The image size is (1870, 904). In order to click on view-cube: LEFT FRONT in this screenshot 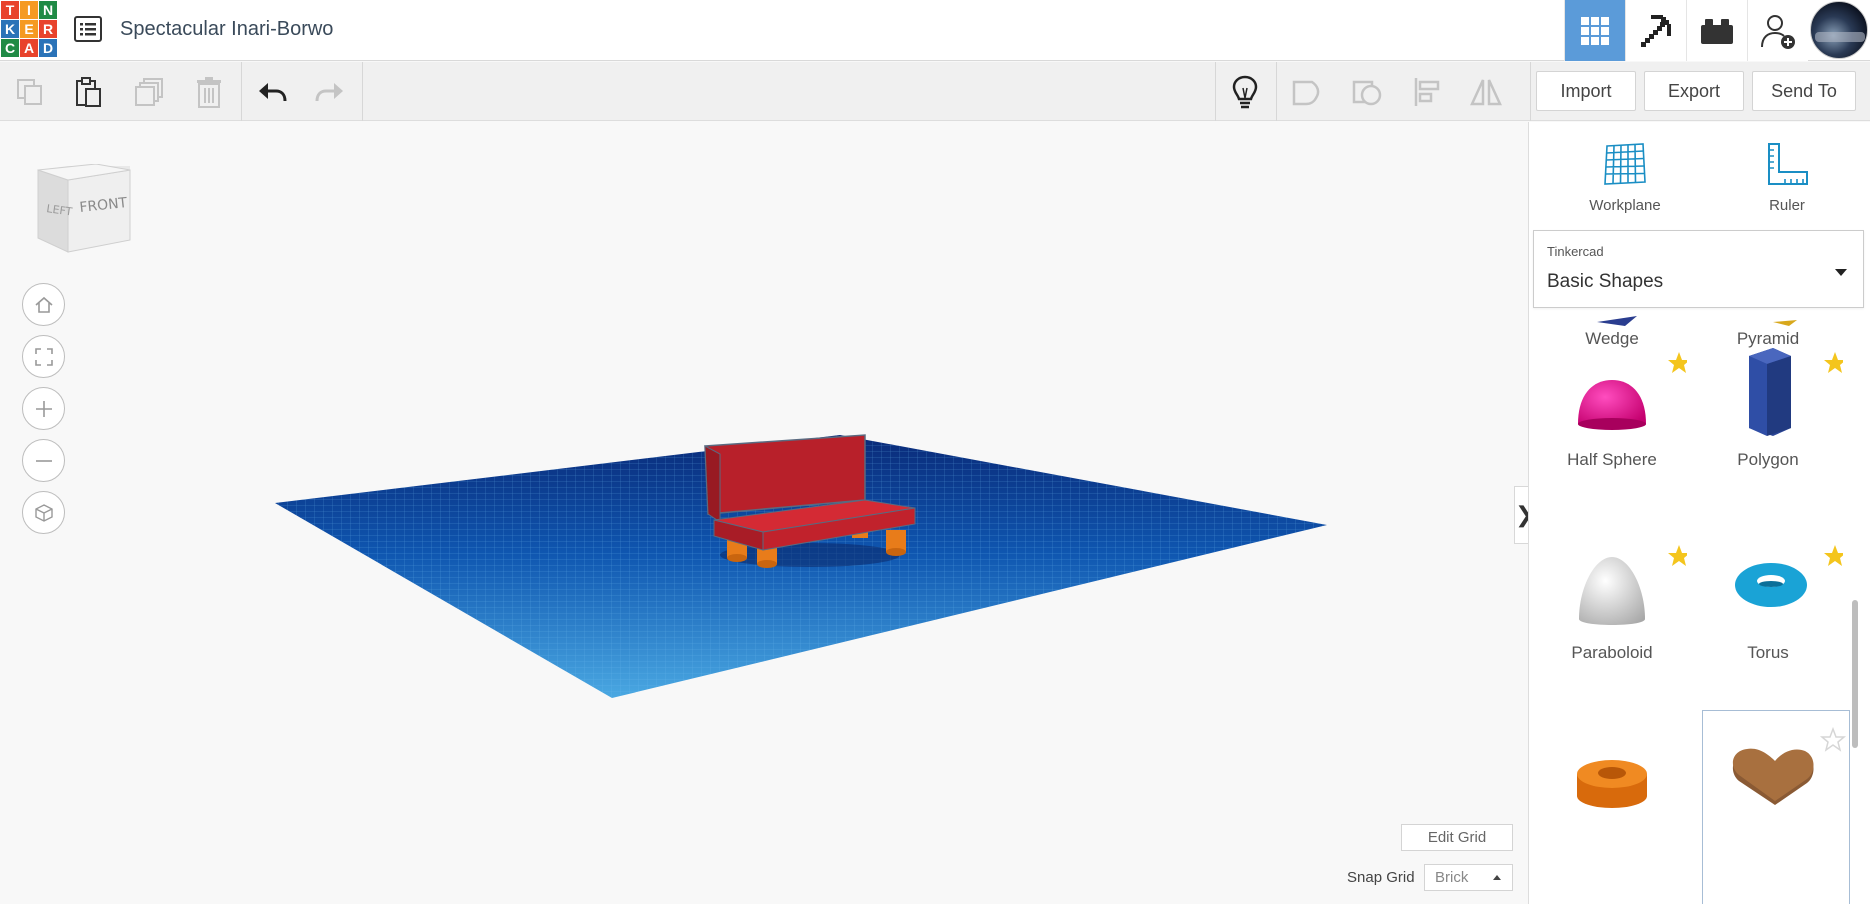, I will do `click(81, 209)`.